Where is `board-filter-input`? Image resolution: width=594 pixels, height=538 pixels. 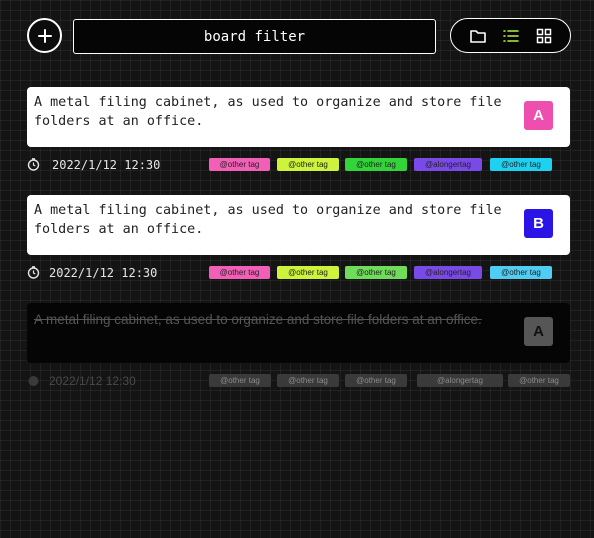
board-filter-input is located at coordinates (254, 36).